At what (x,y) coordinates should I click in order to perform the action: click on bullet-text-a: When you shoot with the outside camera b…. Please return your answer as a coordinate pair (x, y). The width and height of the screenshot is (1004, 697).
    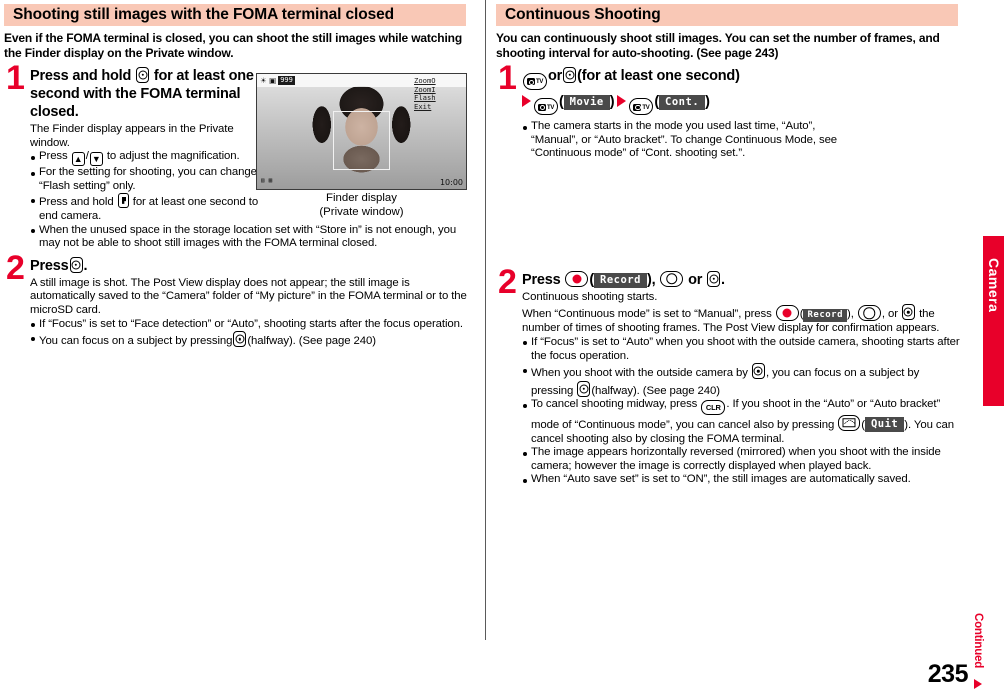
    Looking at the image, I should click on (639, 373).